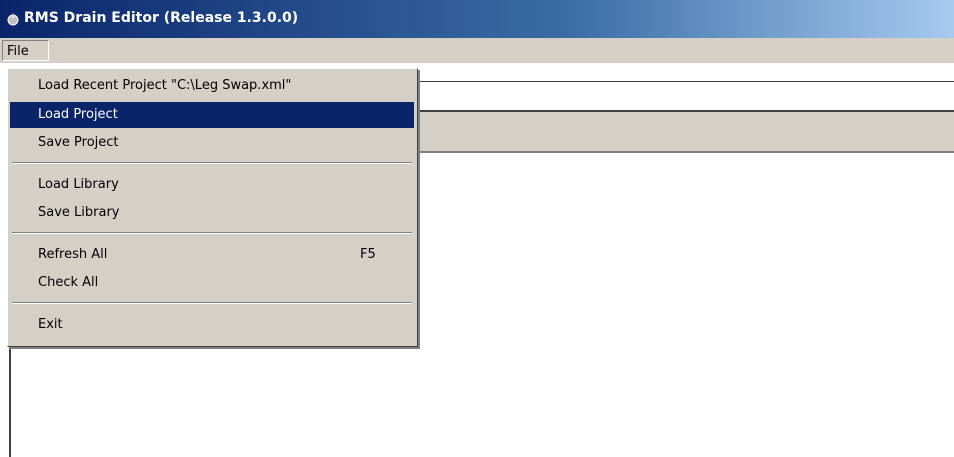 Image resolution: width=954 pixels, height=457 pixels. What do you see at coordinates (212, 115) in the screenshot?
I see `menu-item-load-project: Load Project` at bounding box center [212, 115].